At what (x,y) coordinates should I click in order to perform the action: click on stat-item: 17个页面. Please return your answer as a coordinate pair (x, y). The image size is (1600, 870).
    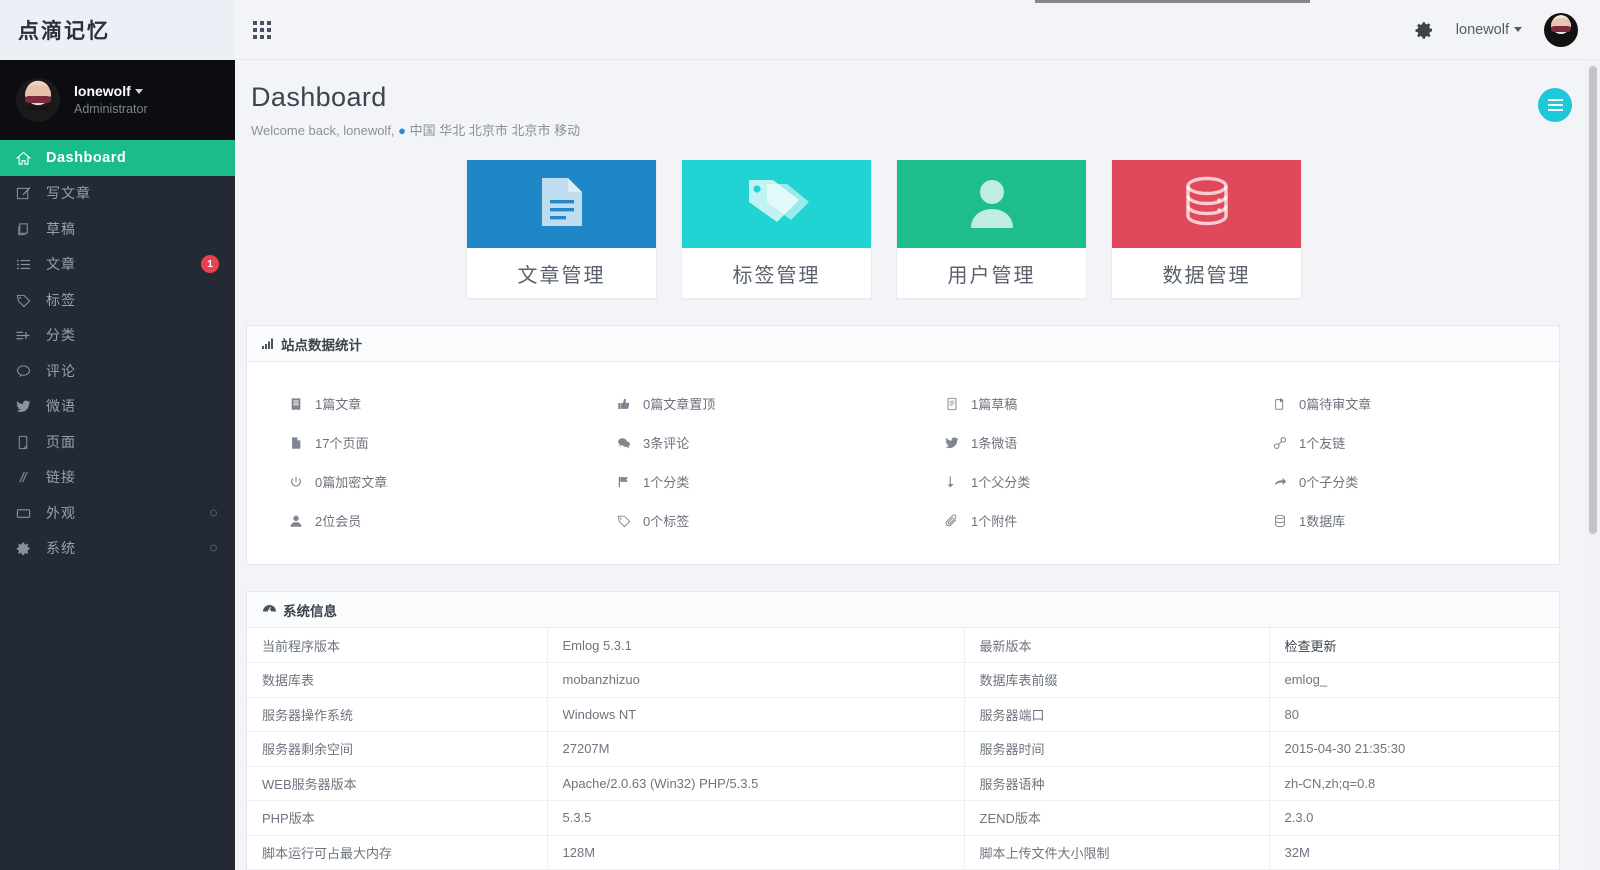
    Looking at the image, I should click on (411, 442).